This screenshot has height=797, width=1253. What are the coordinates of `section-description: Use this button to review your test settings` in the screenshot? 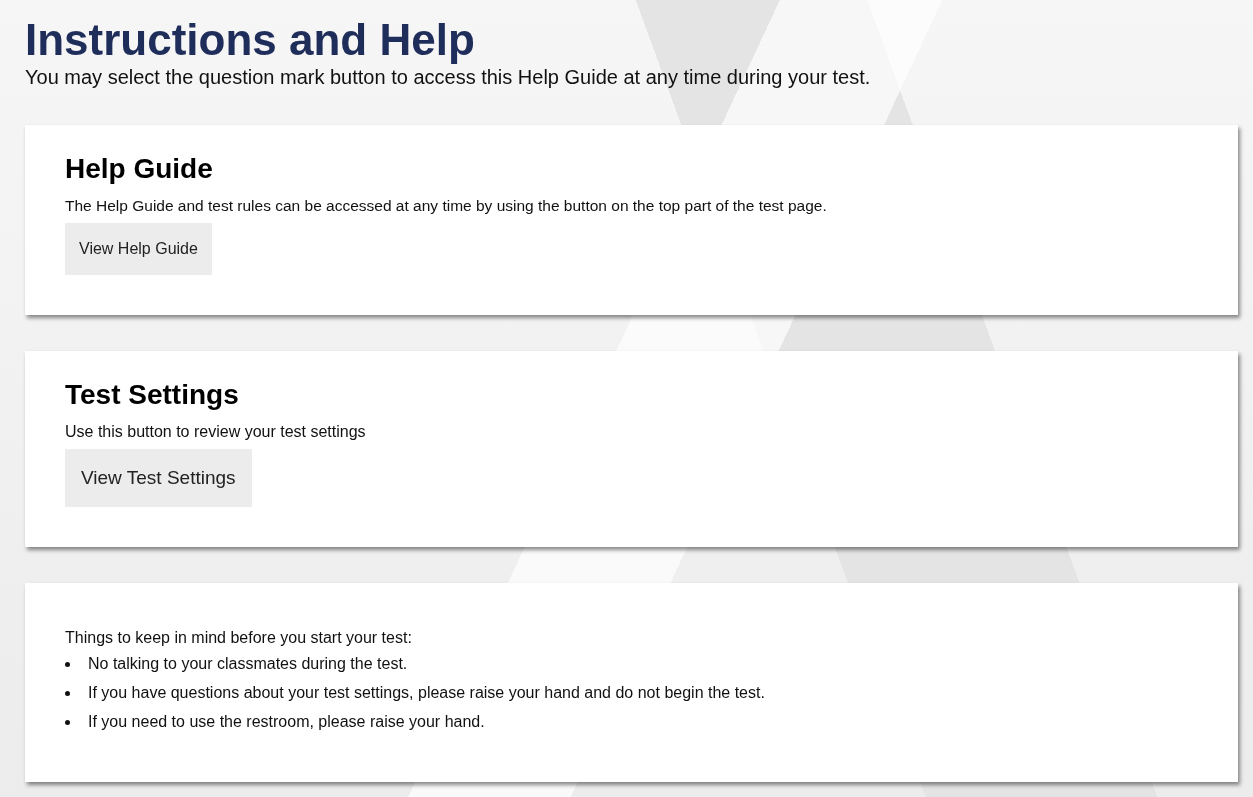 It's located at (216, 432).